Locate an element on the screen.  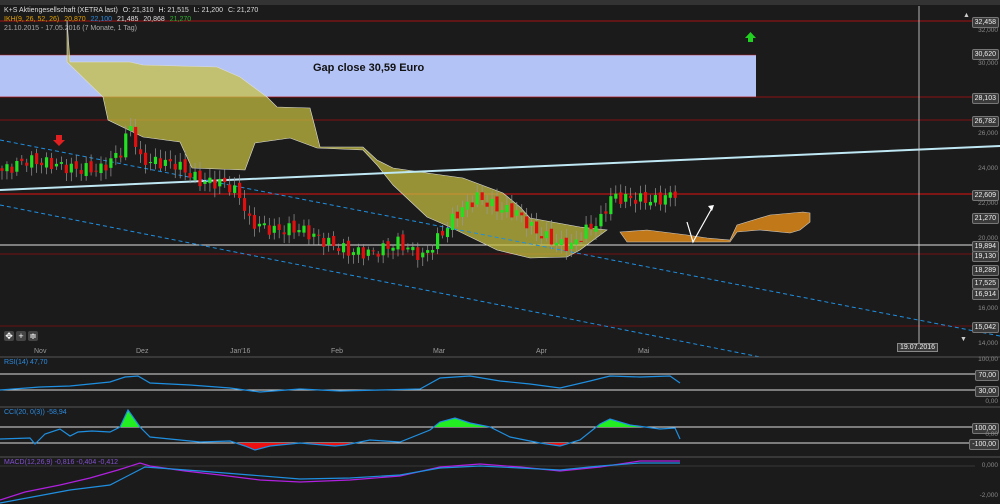
price-axis-label: 32,000 is located at coordinates (988, 30).